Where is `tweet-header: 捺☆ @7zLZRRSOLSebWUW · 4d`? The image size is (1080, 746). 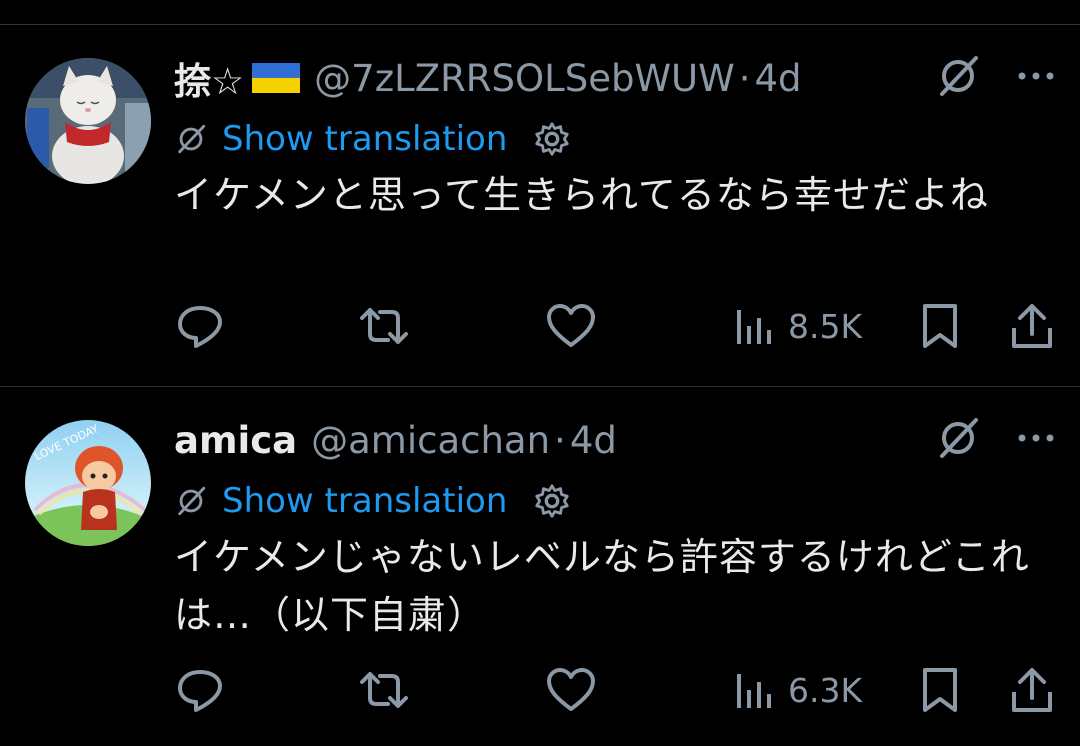 tweet-header: 捺☆ @7zLZRRSOLSebWUW · 4d is located at coordinates (488, 78).